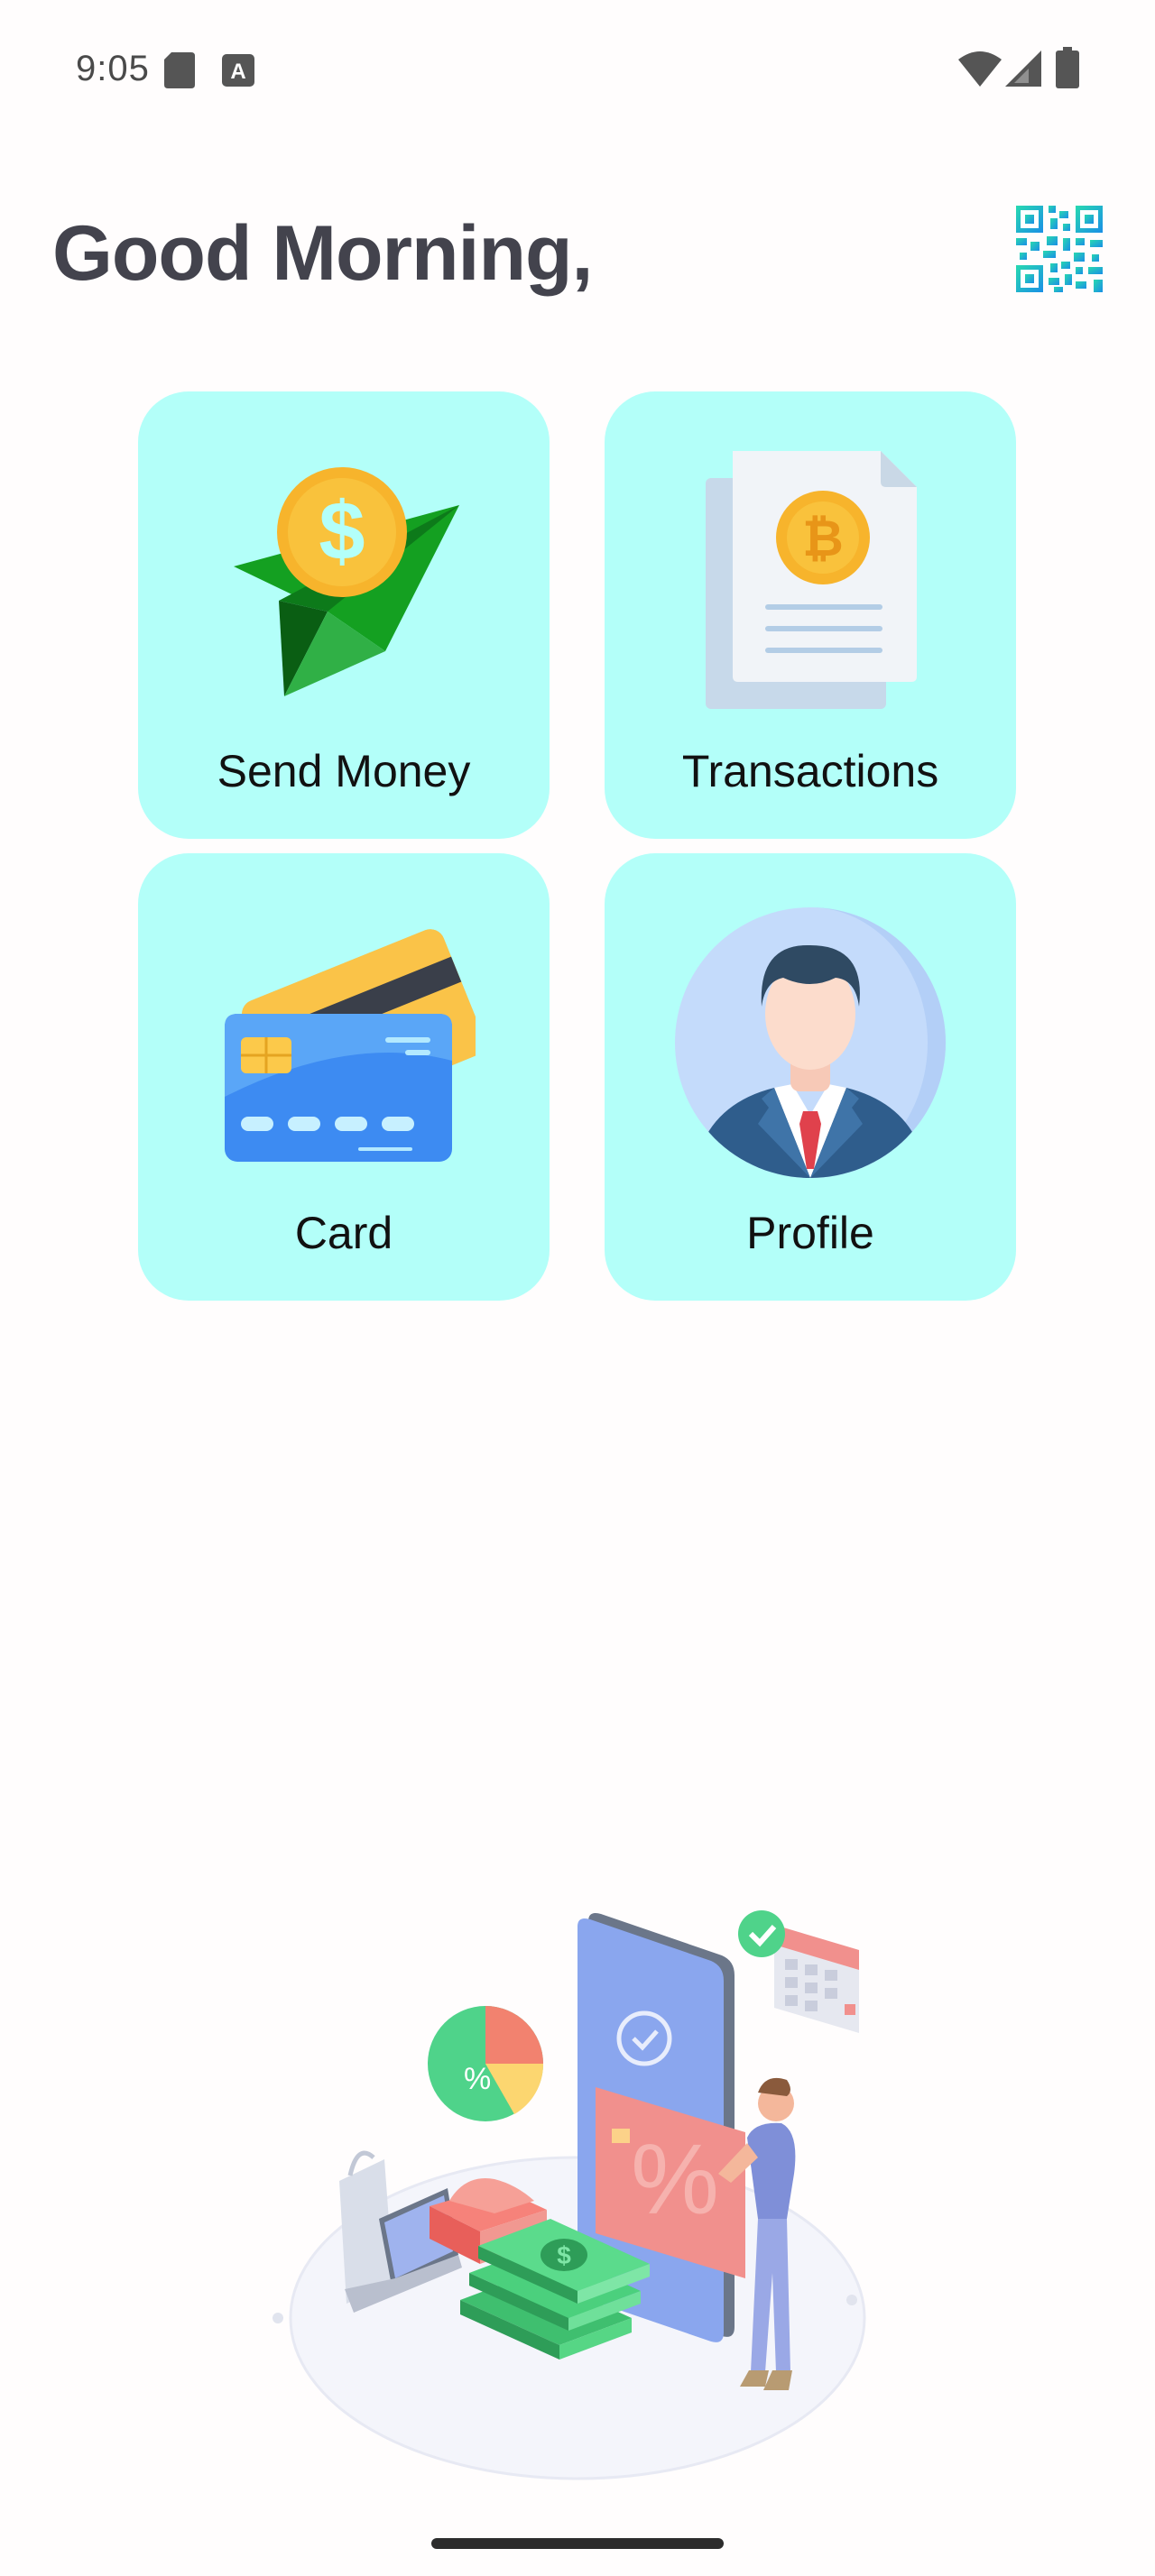 The width and height of the screenshot is (1155, 2576). I want to click on home-indicator, so click(577, 2543).